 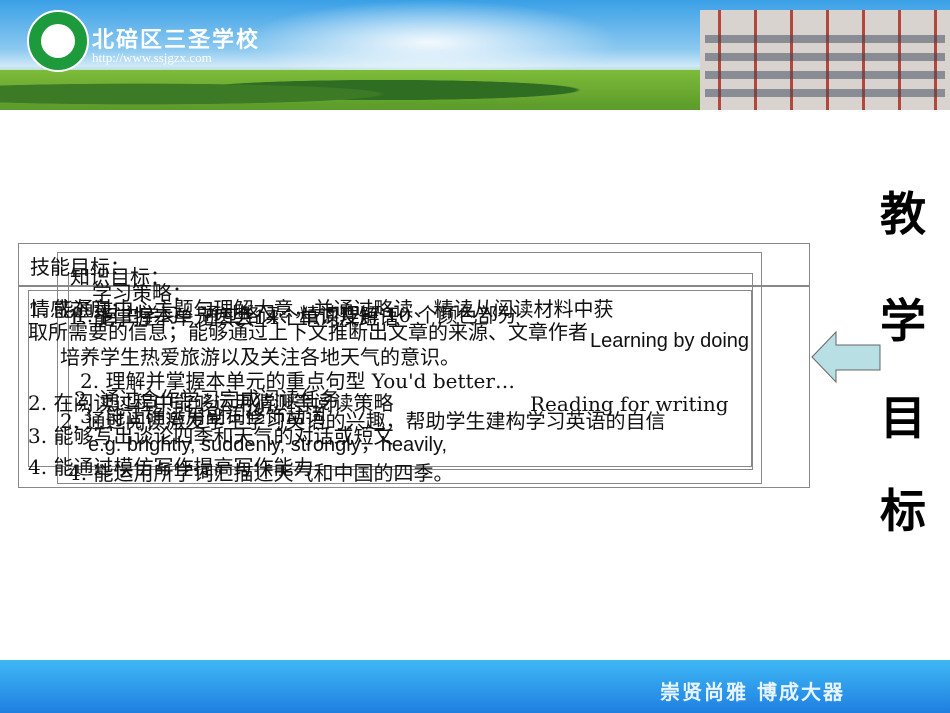 I want to click on school-logo, so click(x=58, y=41).